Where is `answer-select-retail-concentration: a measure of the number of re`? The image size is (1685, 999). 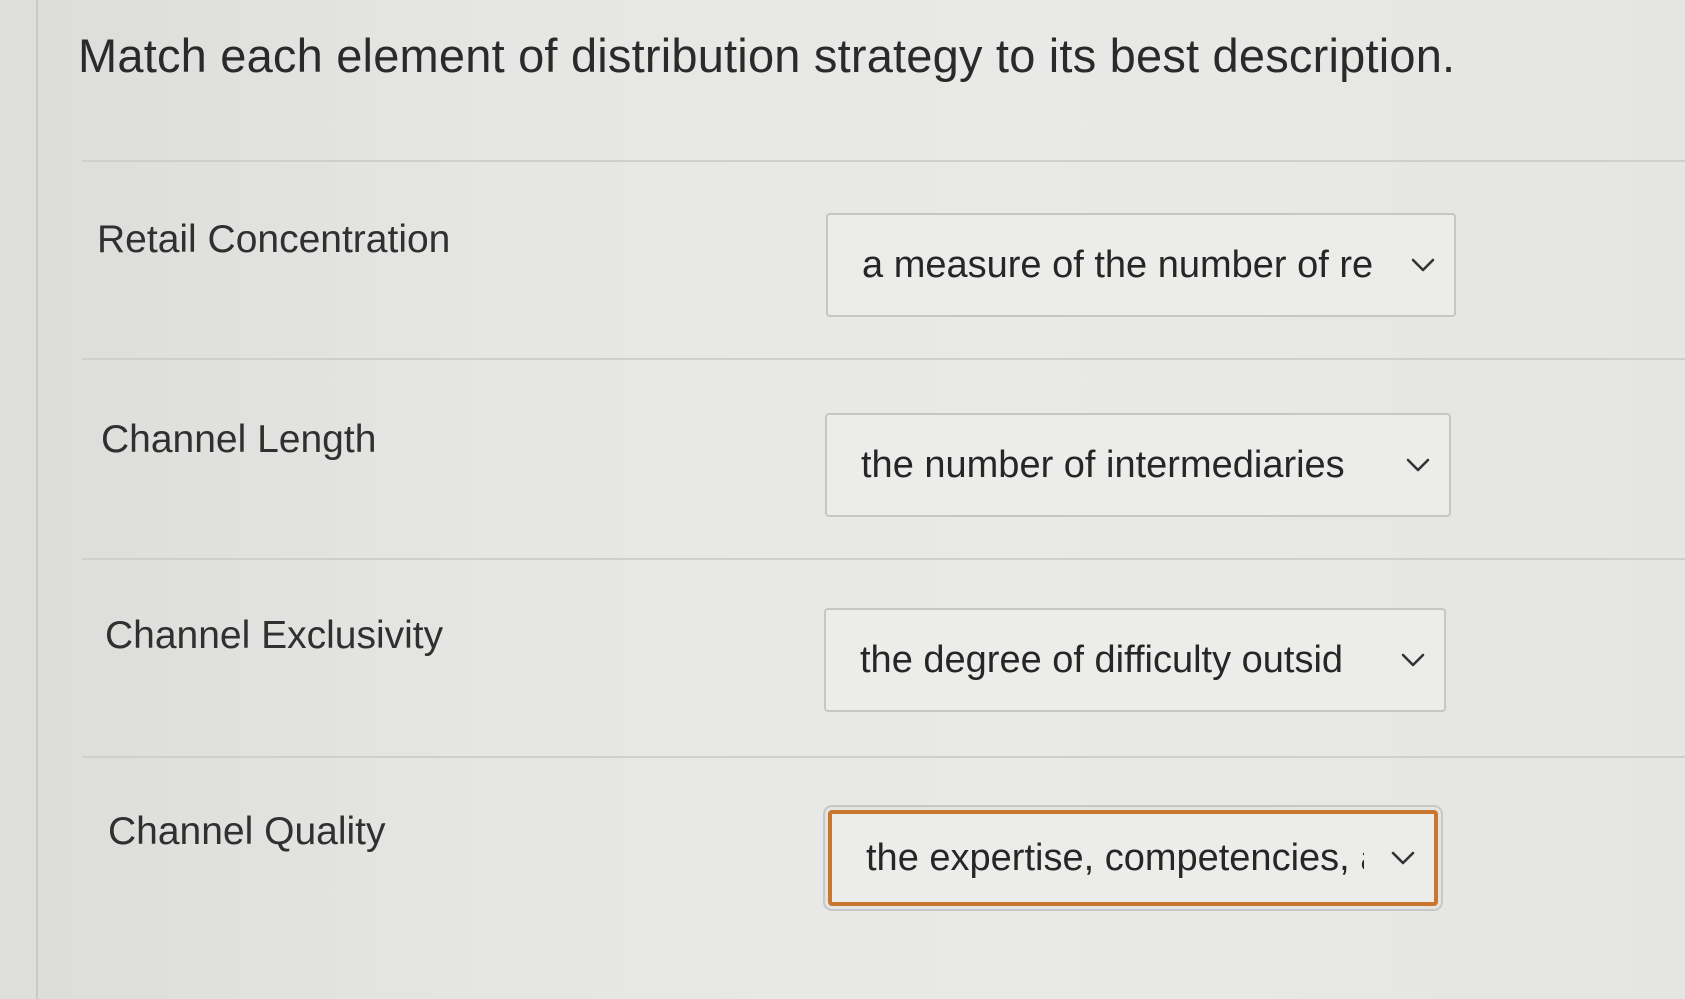
answer-select-retail-concentration: a measure of the number of re is located at coordinates (1141, 265).